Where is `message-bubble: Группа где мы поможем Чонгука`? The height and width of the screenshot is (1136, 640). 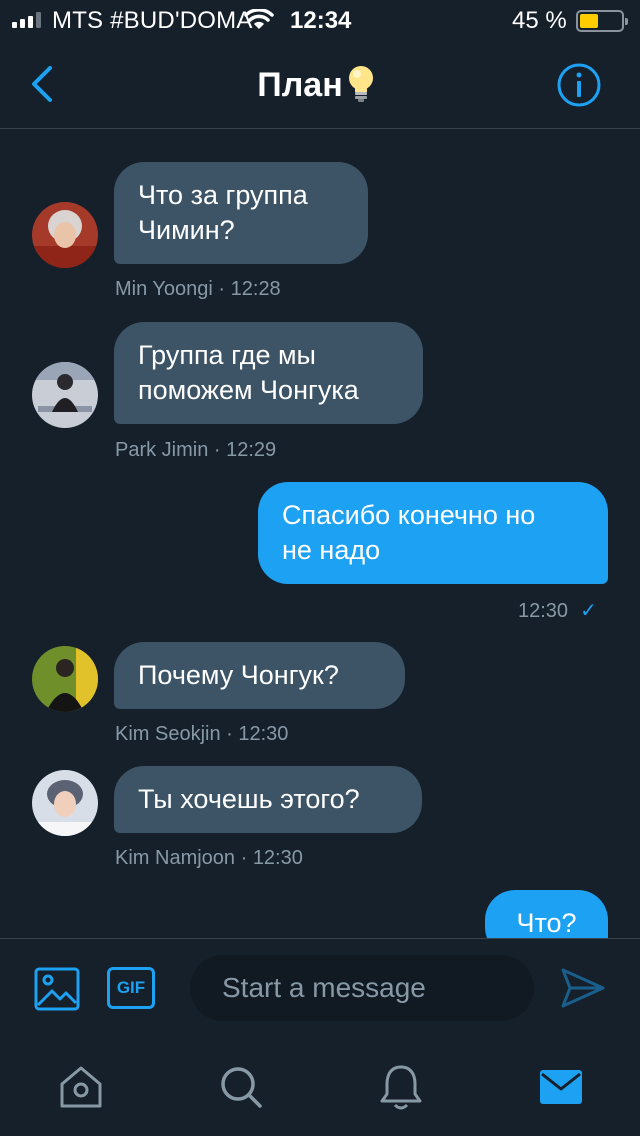
message-bubble: Группа где мы поможем Чонгука is located at coordinates (268, 373).